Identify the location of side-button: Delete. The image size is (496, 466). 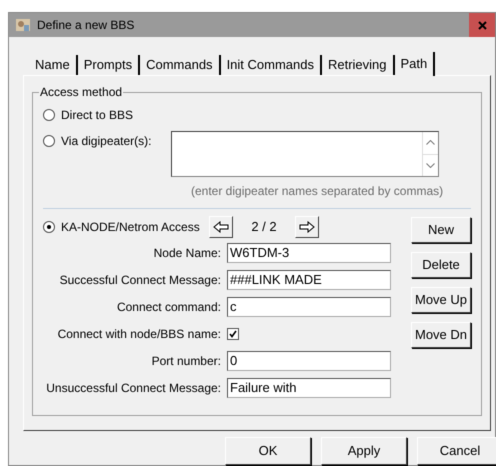
(441, 265).